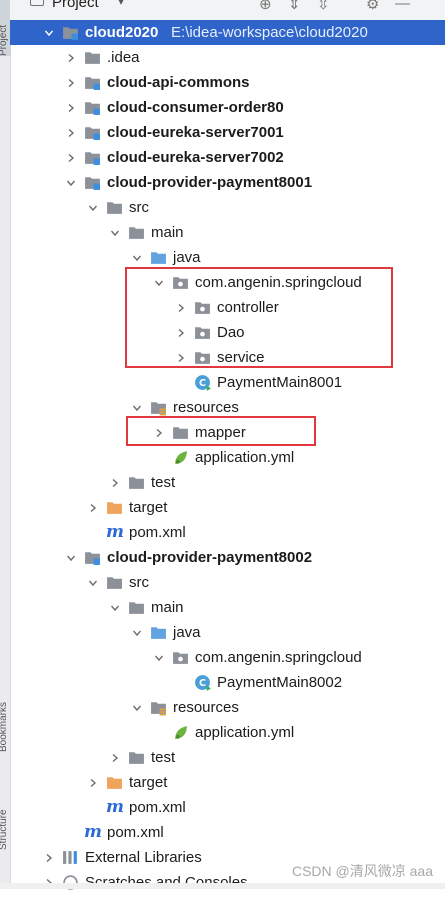  What do you see at coordinates (121, 4) in the screenshot?
I see `chevron-down-icon: ▾` at bounding box center [121, 4].